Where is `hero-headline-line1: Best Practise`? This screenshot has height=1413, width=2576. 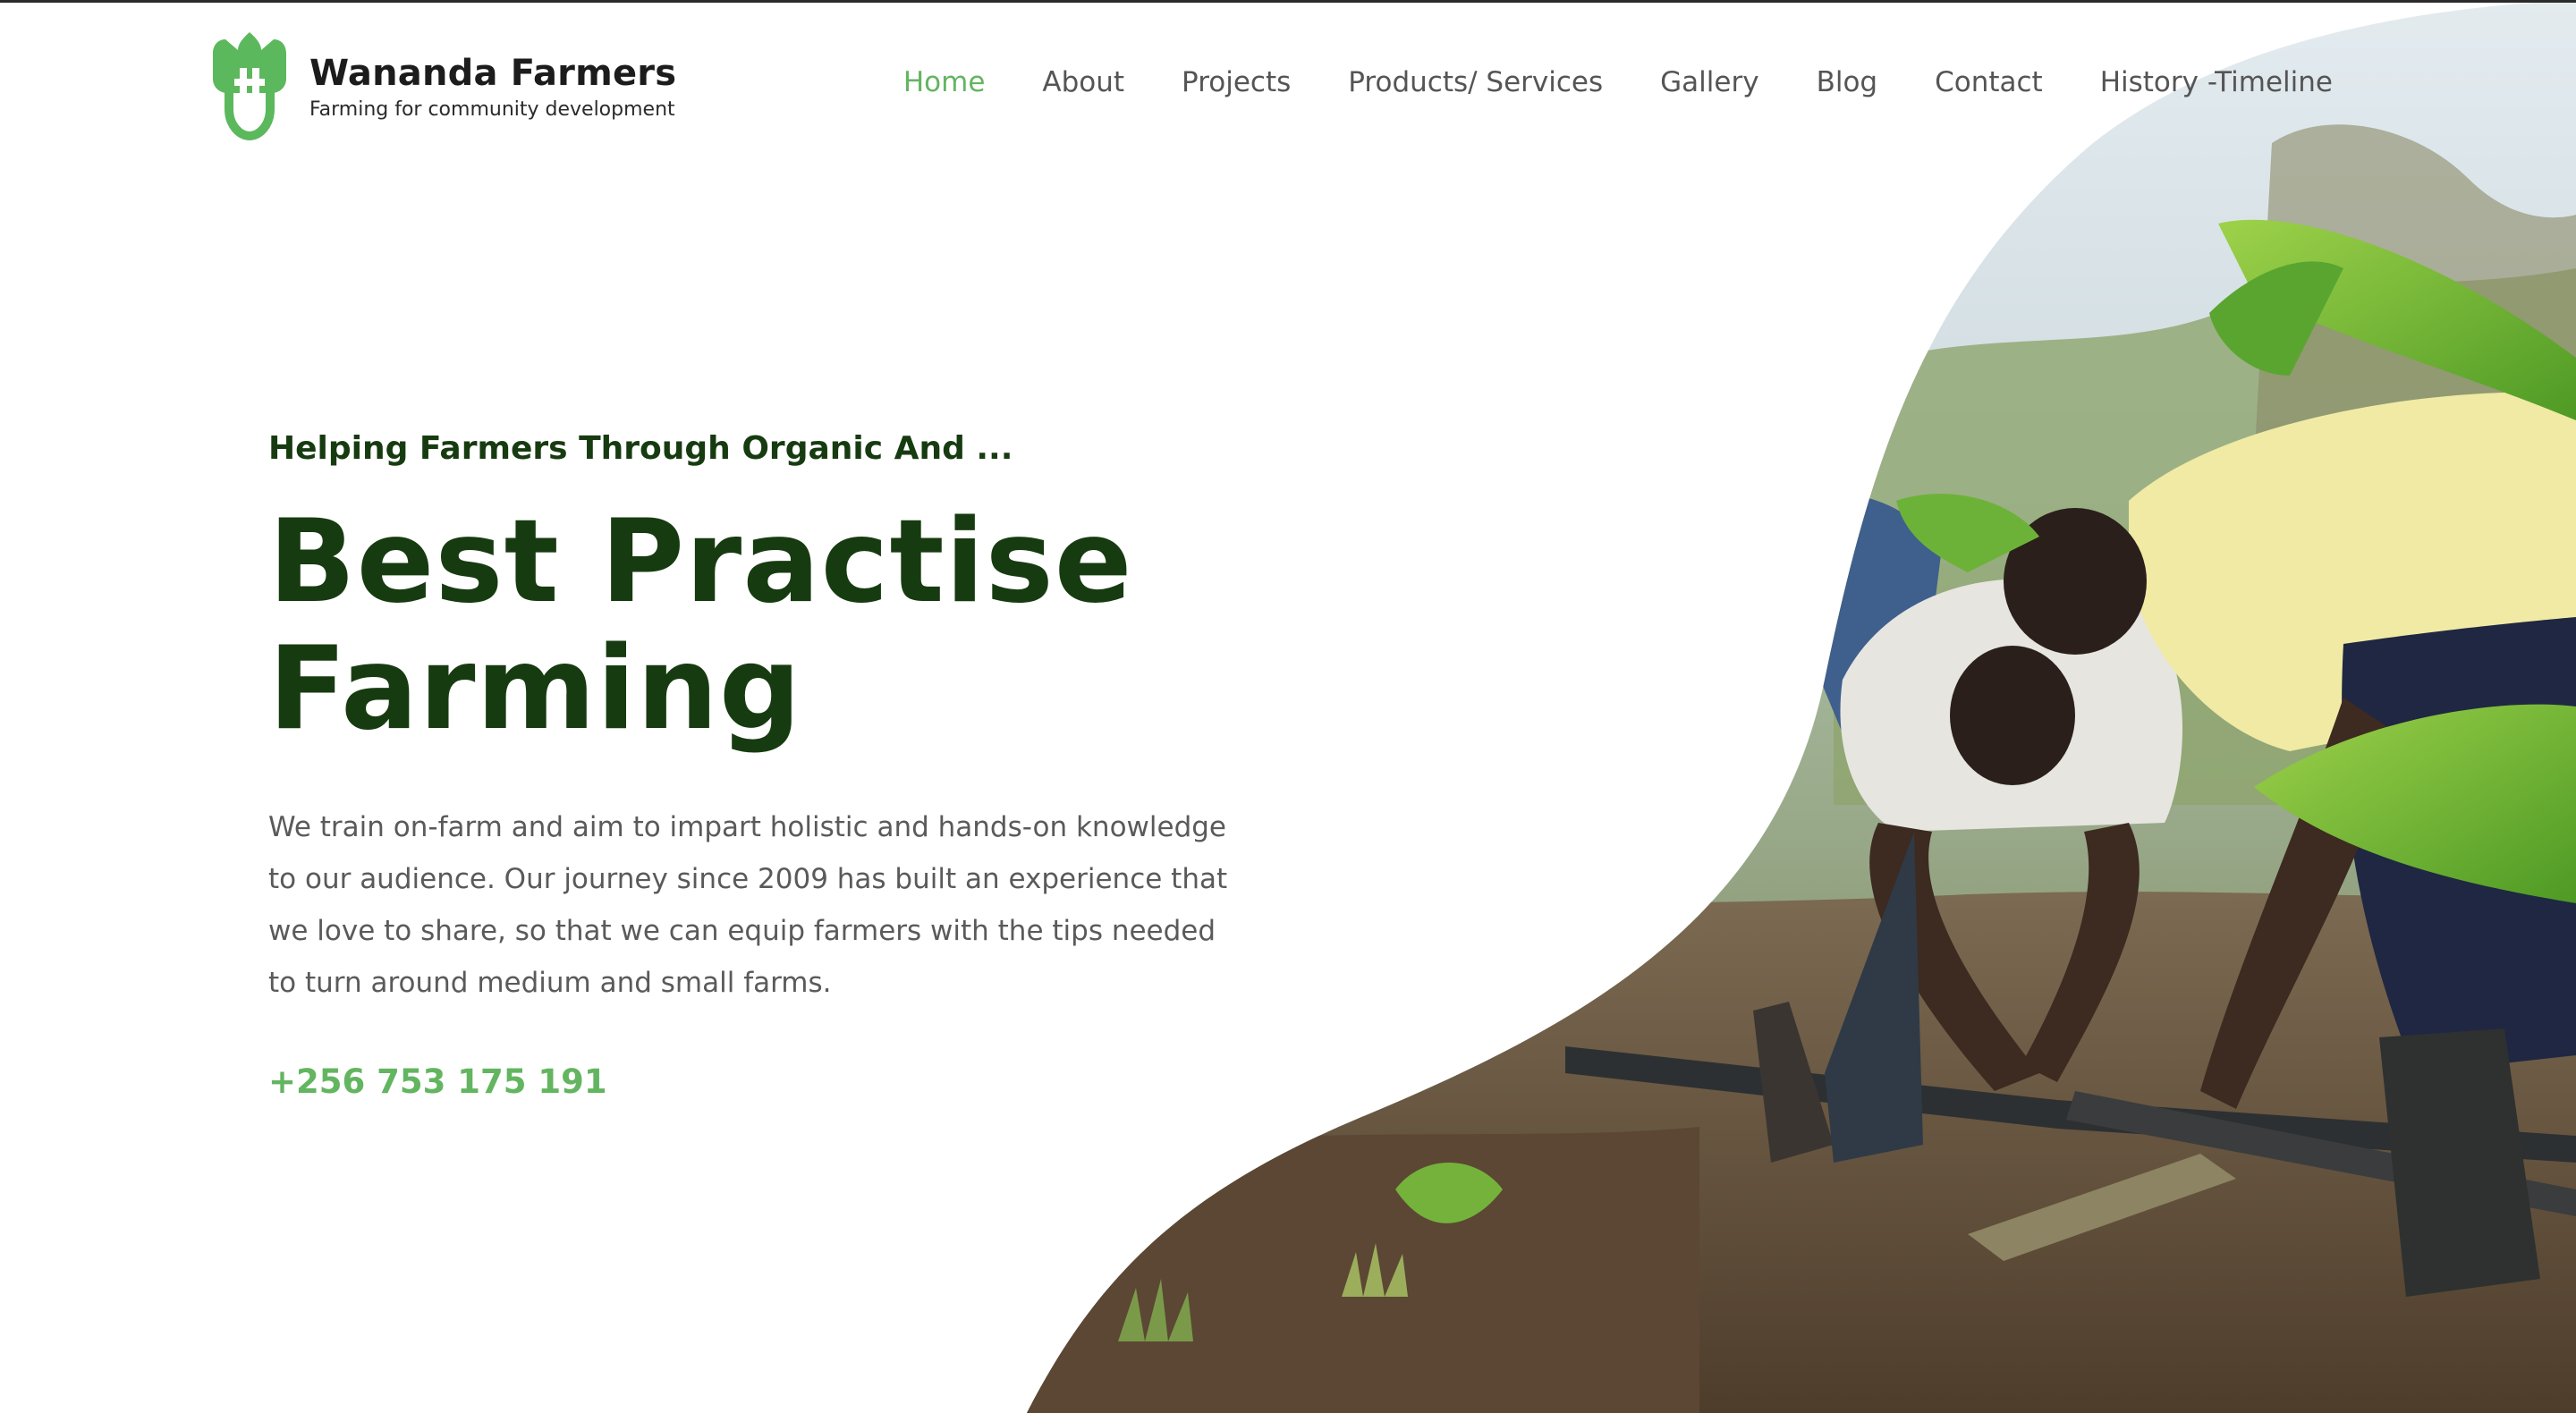
hero-headline-line1: Best Practise is located at coordinates (700, 562).